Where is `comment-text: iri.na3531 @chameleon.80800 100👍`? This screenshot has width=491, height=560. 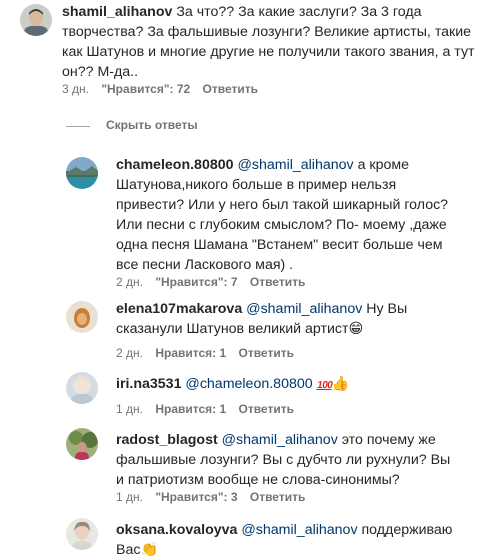
comment-text: iri.na3531 @chameleon.80800 100👍 is located at coordinates (289, 385).